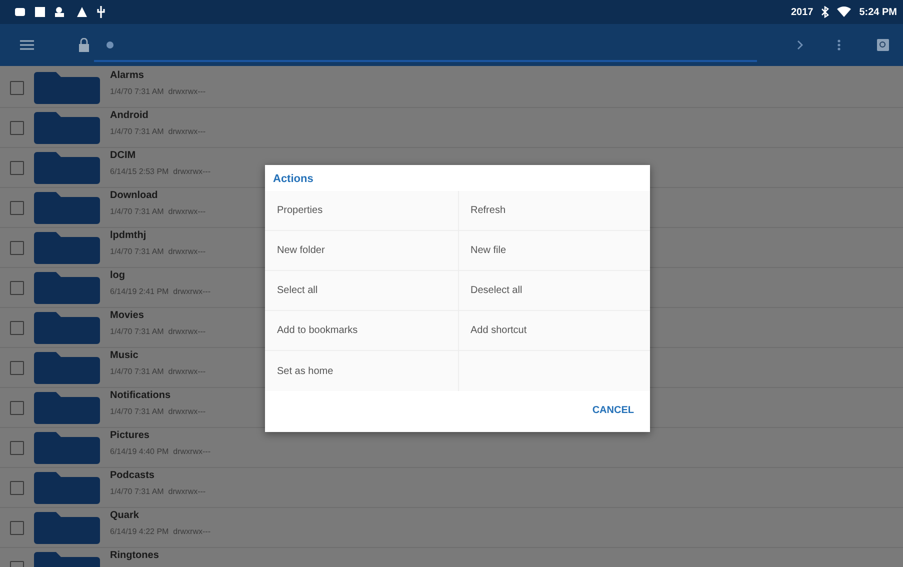 The height and width of the screenshot is (567, 903). Describe the element at coordinates (123, 155) in the screenshot. I see `file-name: DCIM` at that location.